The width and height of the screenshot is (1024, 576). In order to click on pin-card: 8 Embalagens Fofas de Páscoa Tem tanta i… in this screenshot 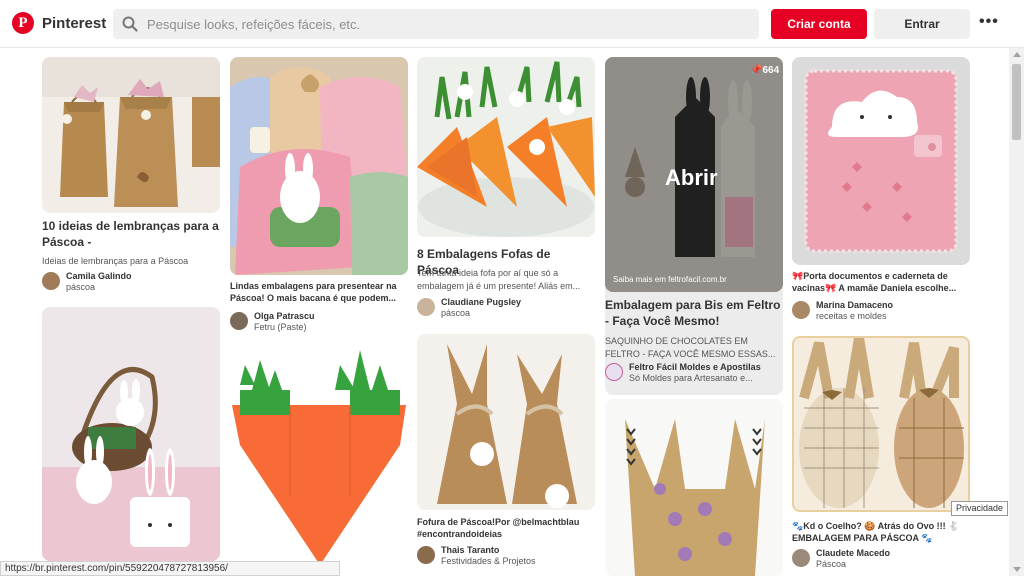, I will do `click(506, 190)`.